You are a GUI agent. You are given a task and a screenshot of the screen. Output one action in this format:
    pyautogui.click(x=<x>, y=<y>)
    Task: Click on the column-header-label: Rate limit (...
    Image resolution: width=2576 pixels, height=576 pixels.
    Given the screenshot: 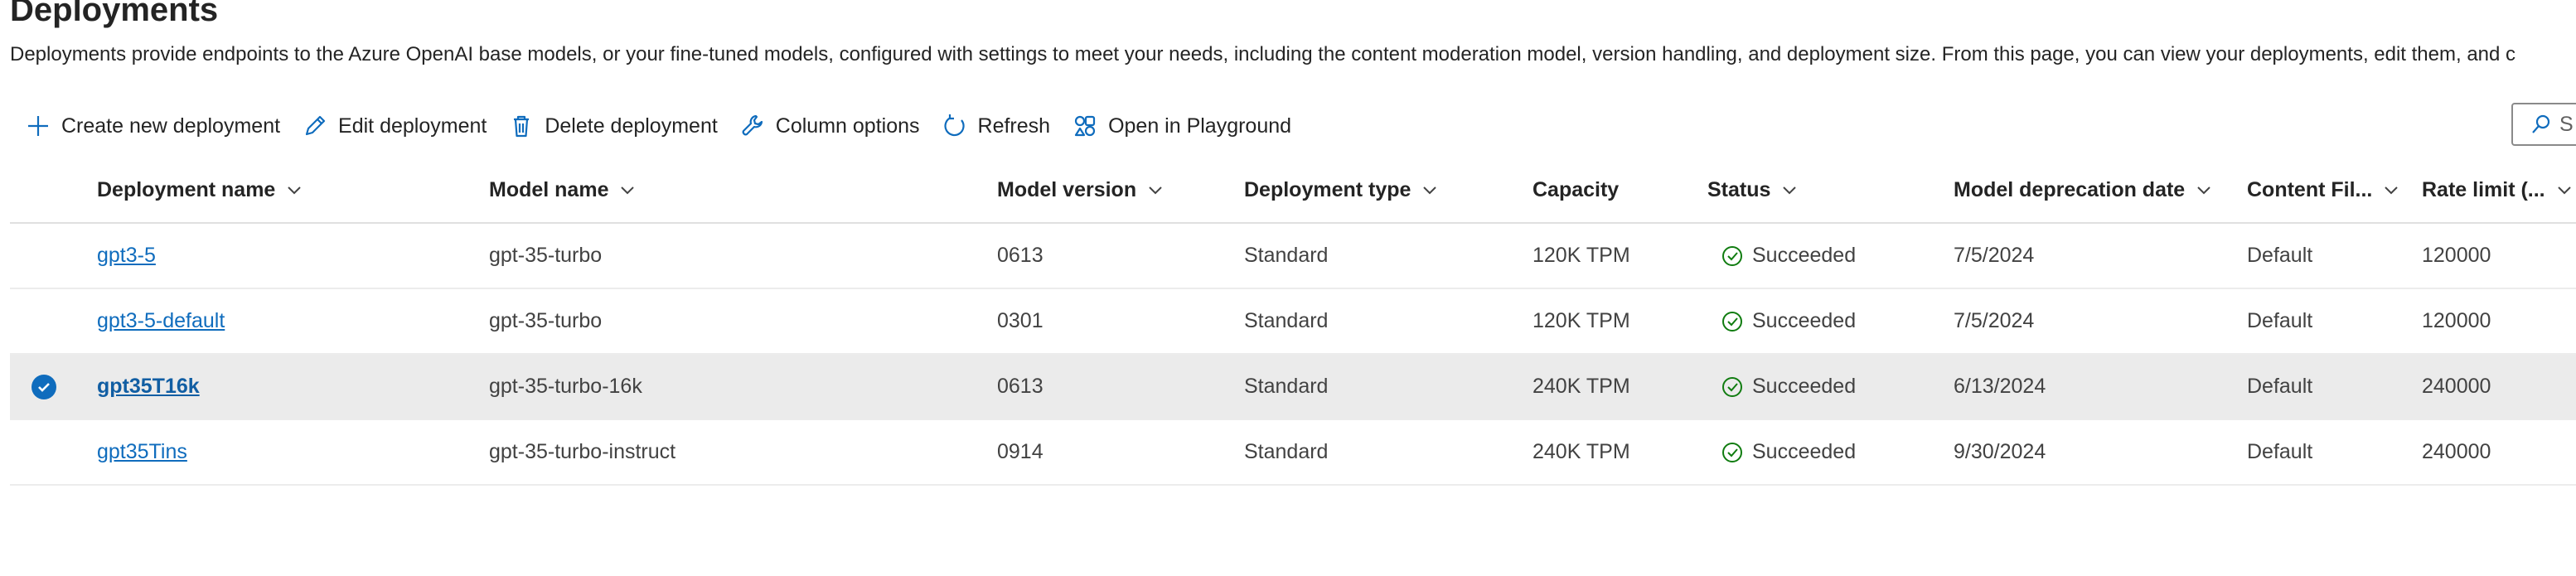 What is the action you would take?
    pyautogui.click(x=2483, y=189)
    